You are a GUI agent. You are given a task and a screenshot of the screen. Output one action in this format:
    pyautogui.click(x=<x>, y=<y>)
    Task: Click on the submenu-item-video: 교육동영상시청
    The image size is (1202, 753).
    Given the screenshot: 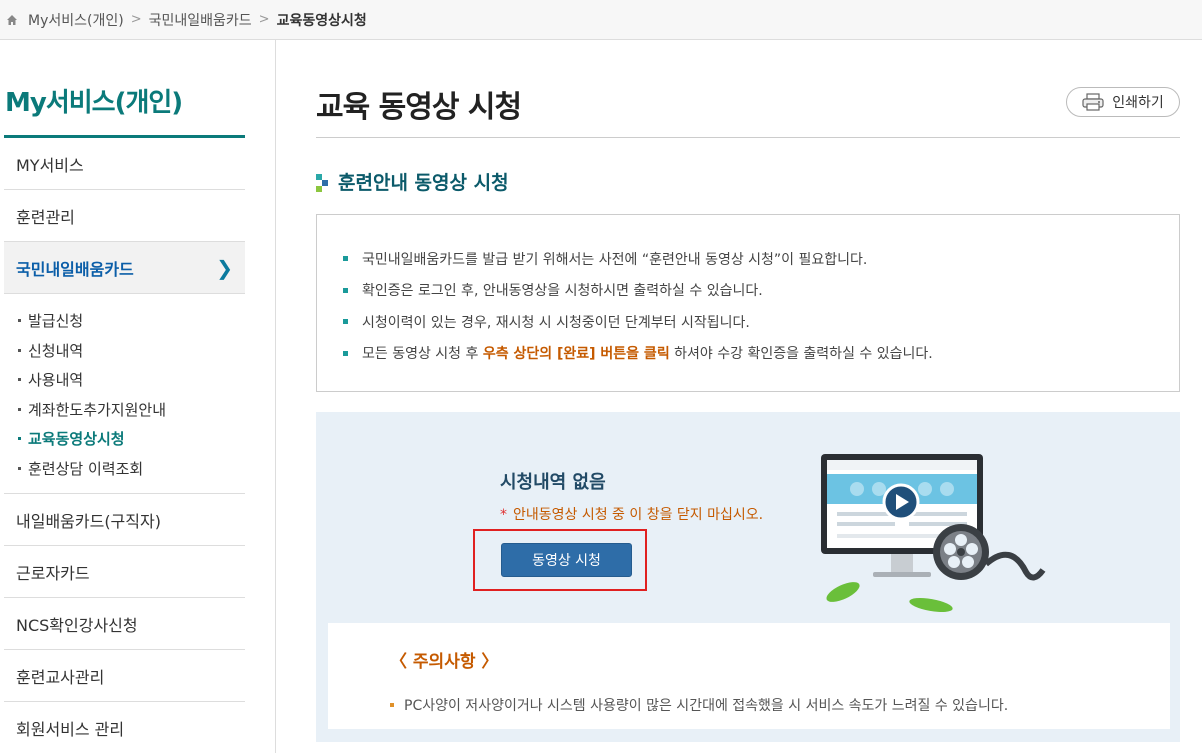 What is the action you would take?
    pyautogui.click(x=131, y=439)
    